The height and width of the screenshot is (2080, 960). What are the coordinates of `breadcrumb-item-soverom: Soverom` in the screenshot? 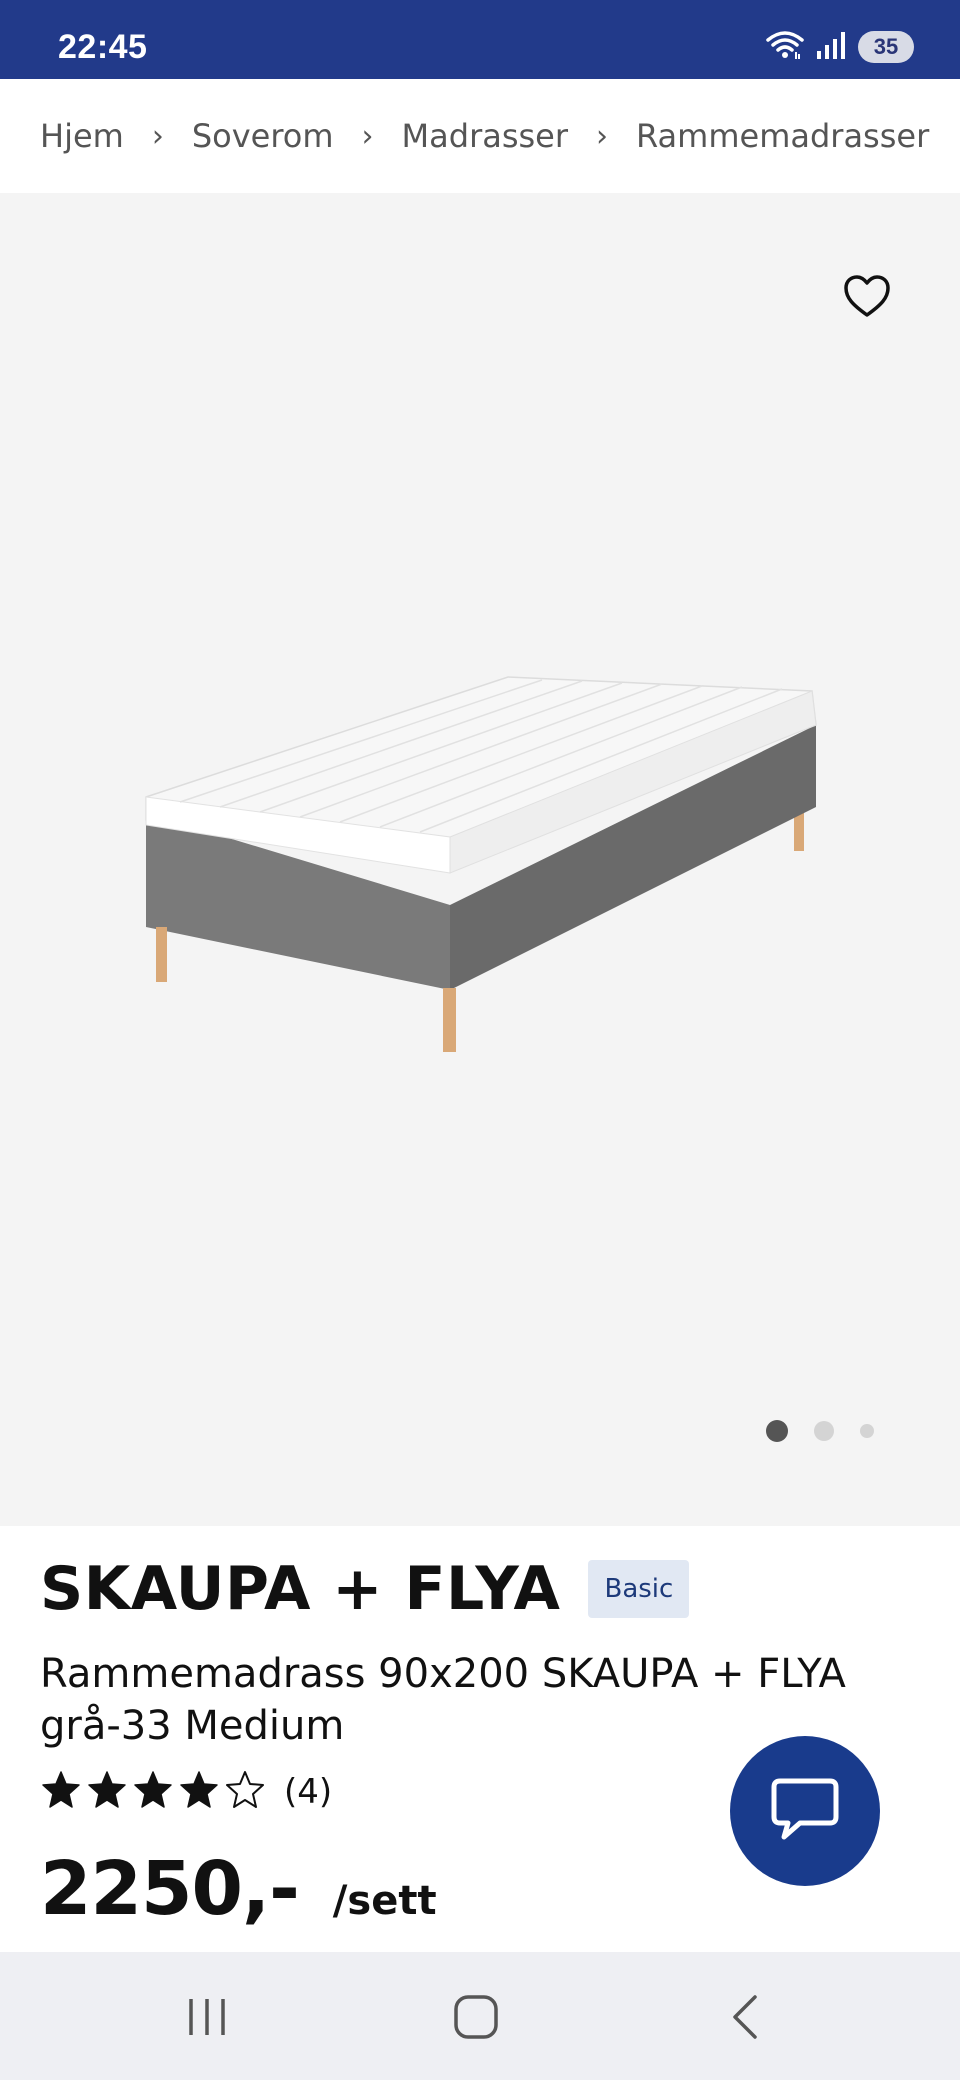 It's located at (263, 136).